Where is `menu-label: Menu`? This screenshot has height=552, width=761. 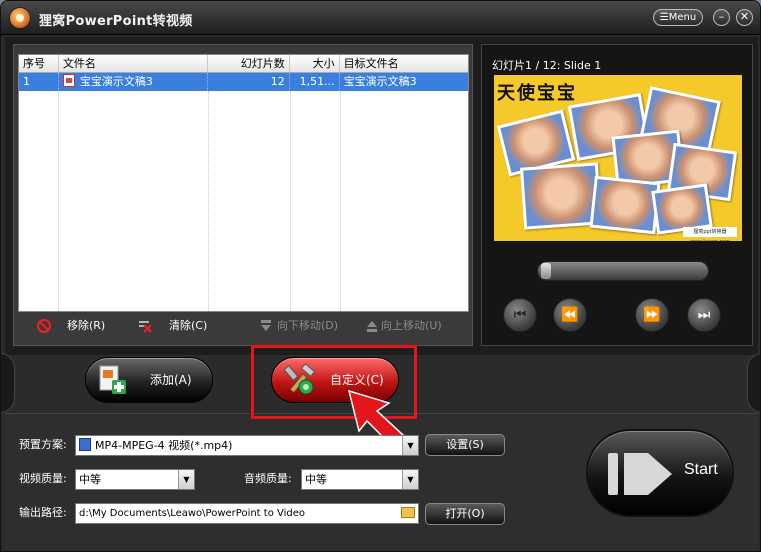
menu-label: Menu is located at coordinates (682, 17).